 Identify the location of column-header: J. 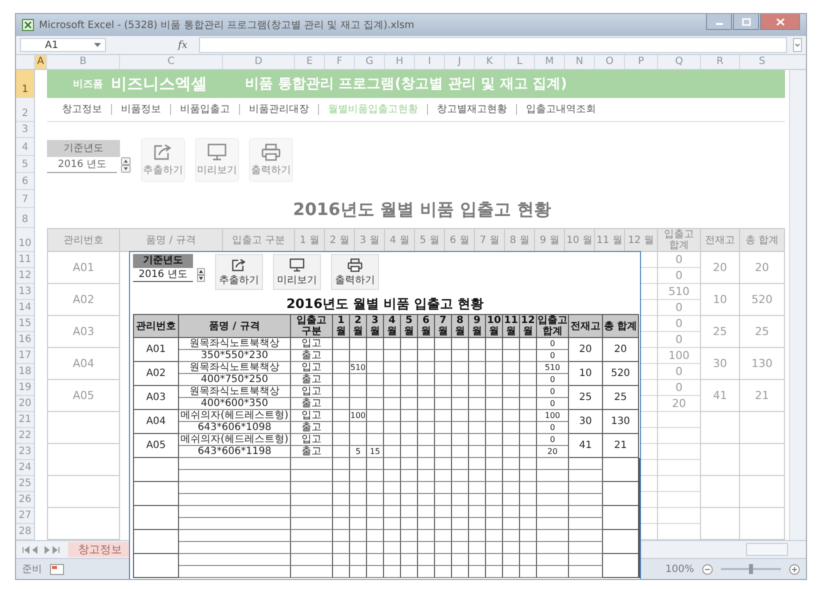
(459, 62).